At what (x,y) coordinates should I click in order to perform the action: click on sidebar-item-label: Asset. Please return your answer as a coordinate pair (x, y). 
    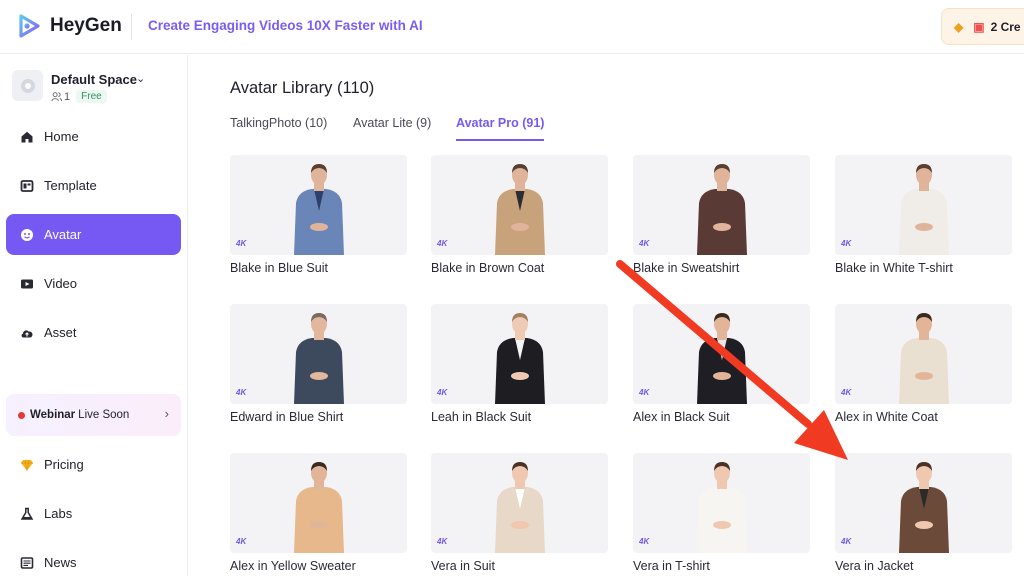
    Looking at the image, I should click on (60, 332).